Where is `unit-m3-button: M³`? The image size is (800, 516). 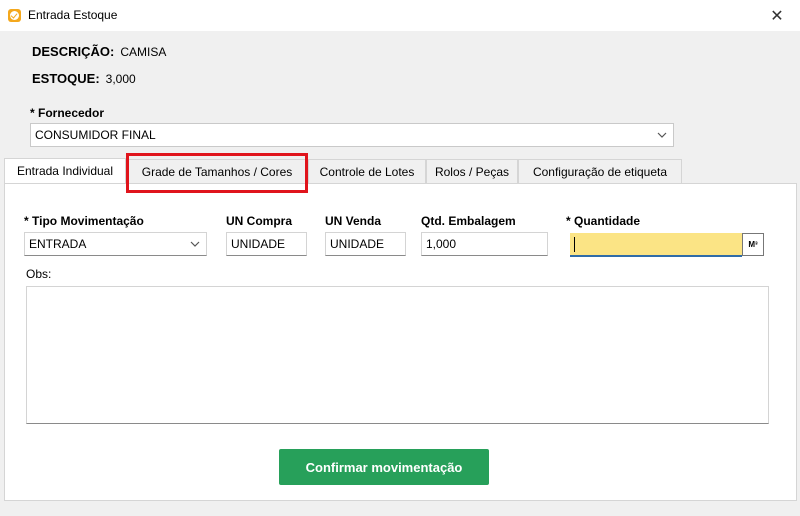
unit-m3-button: M³ is located at coordinates (753, 244).